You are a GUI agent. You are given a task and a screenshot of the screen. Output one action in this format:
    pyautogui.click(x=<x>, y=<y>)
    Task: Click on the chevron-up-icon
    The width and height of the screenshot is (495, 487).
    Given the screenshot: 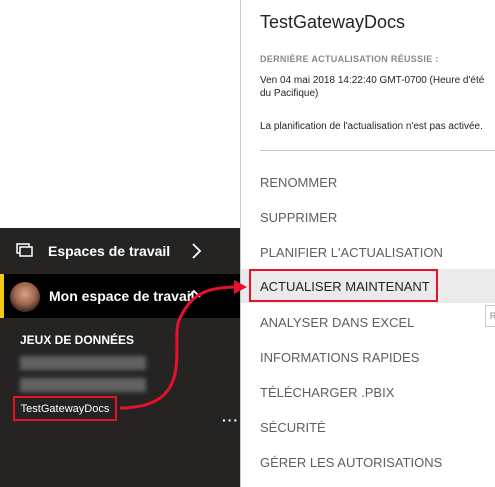 What is the action you would take?
    pyautogui.click(x=194, y=294)
    